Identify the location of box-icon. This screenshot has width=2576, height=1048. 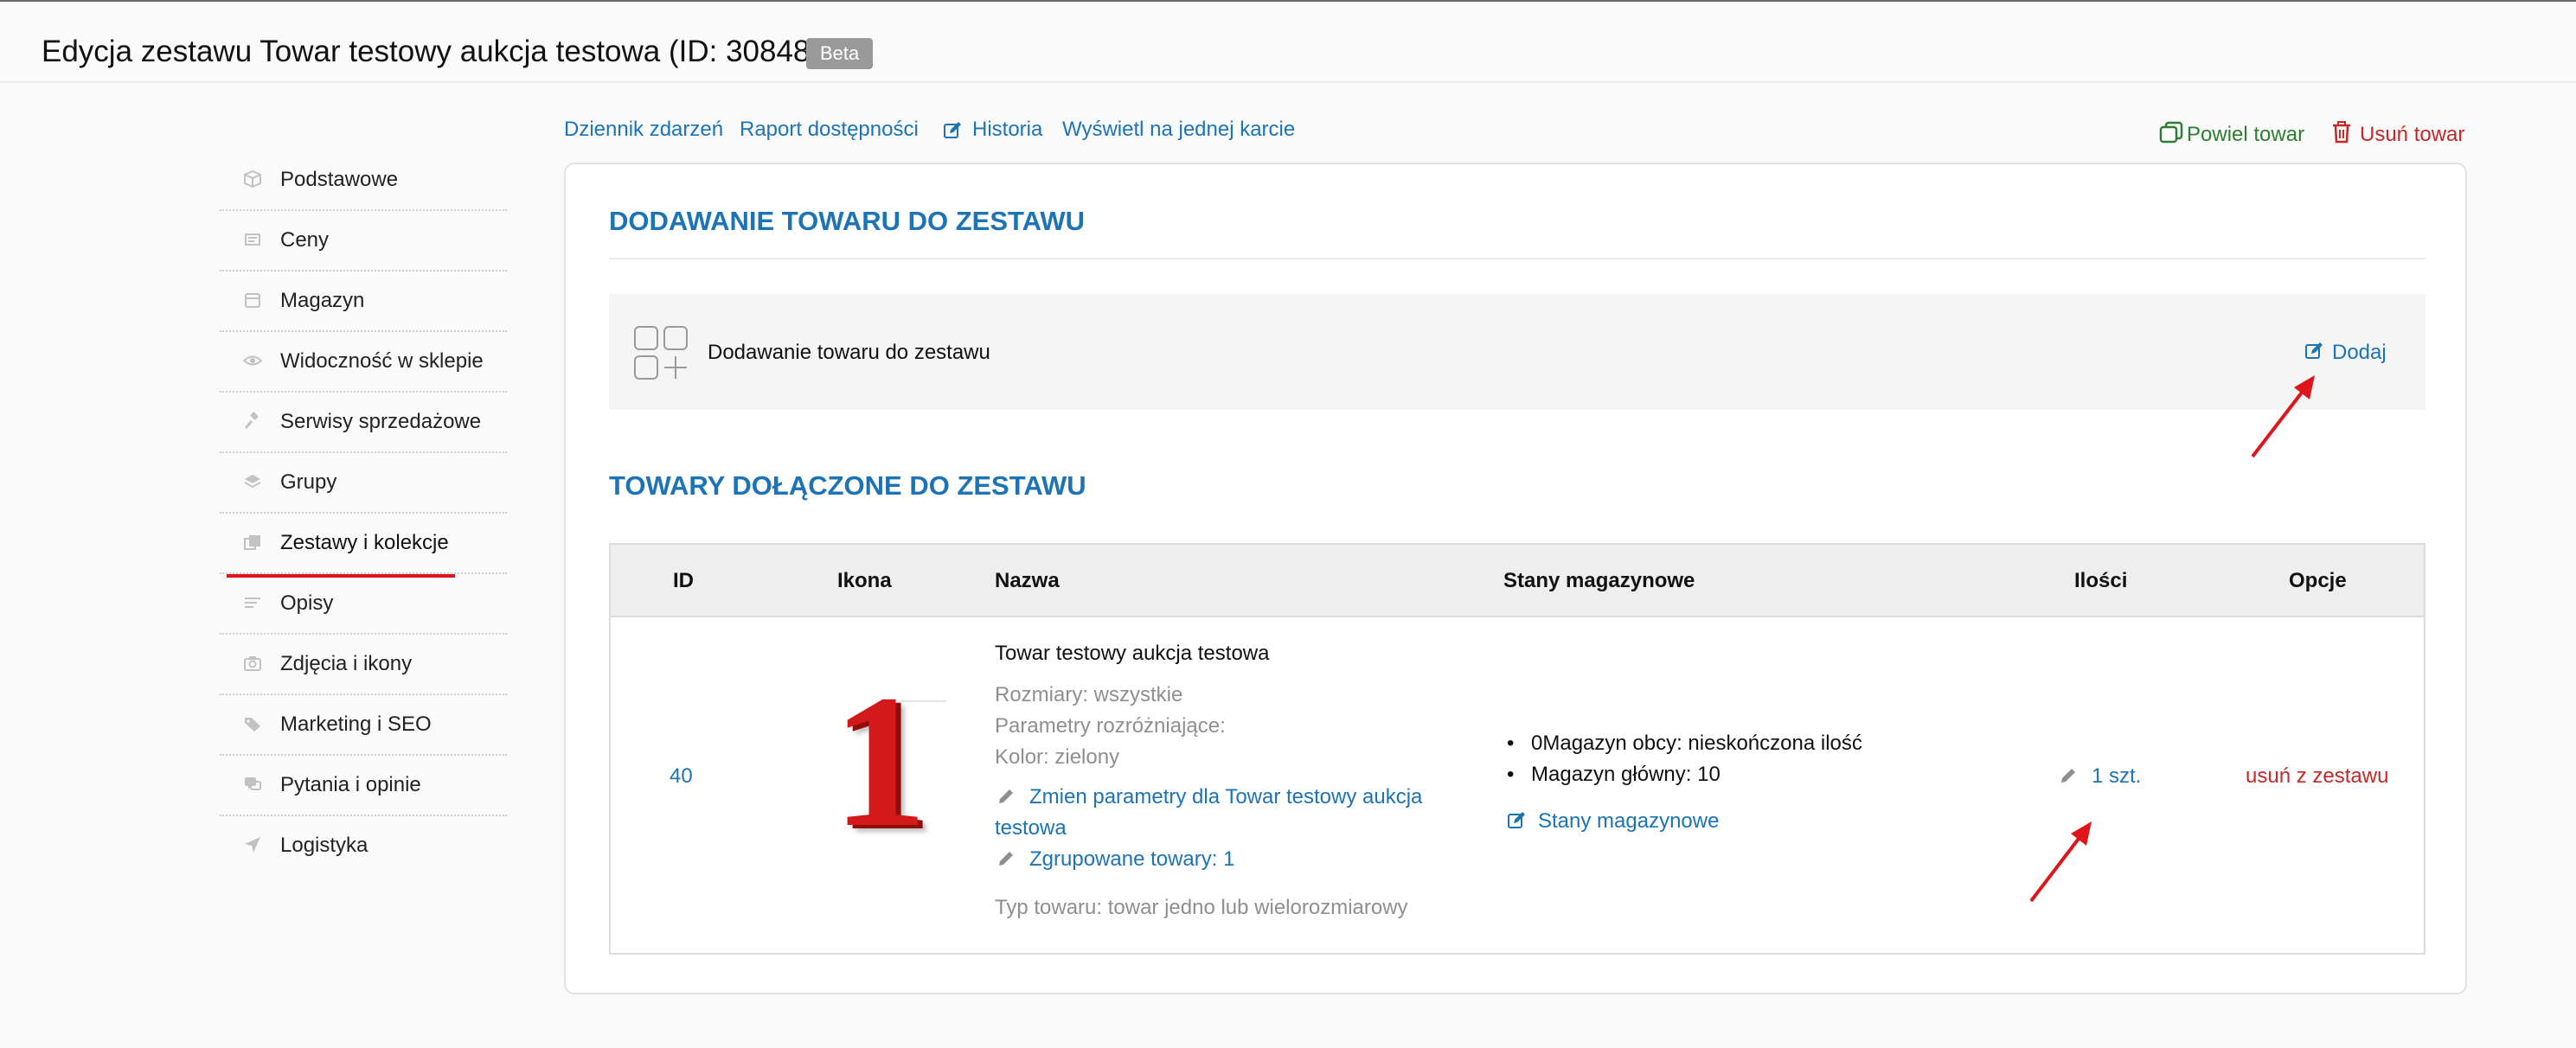
(252, 301).